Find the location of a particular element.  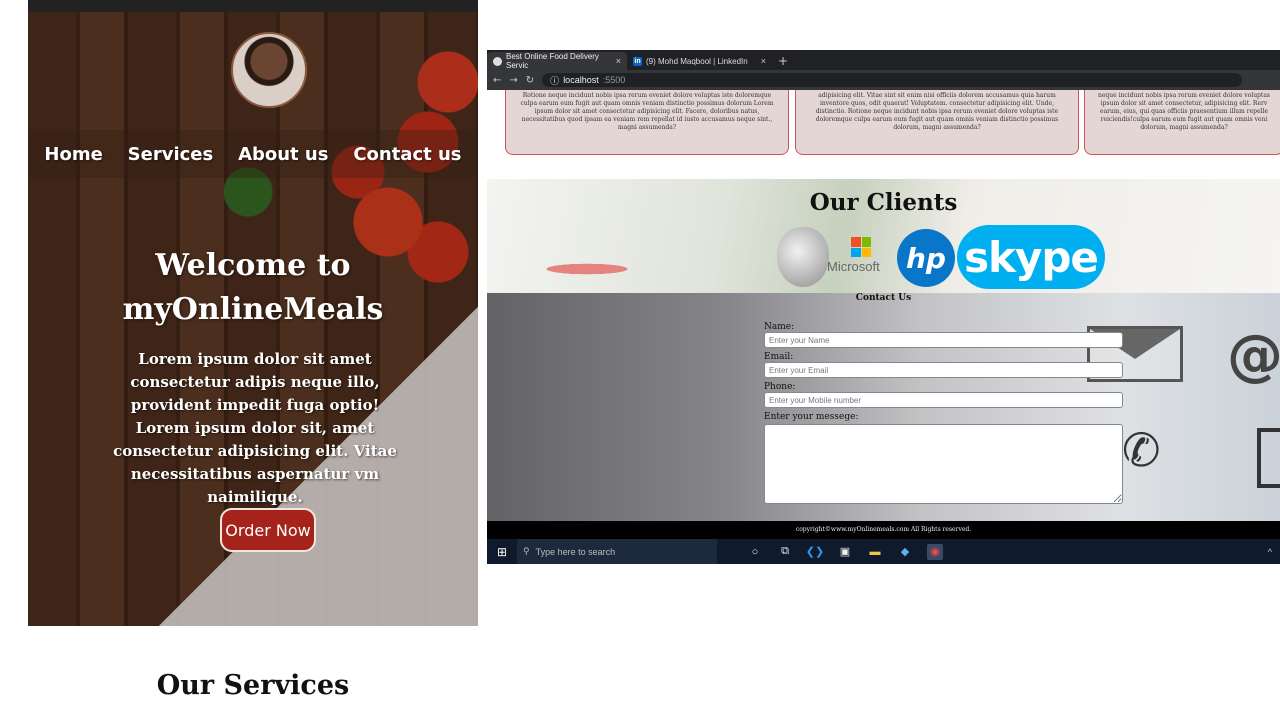

clients-section: Our Clients Microsoft hp skype is located at coordinates (883, 236).